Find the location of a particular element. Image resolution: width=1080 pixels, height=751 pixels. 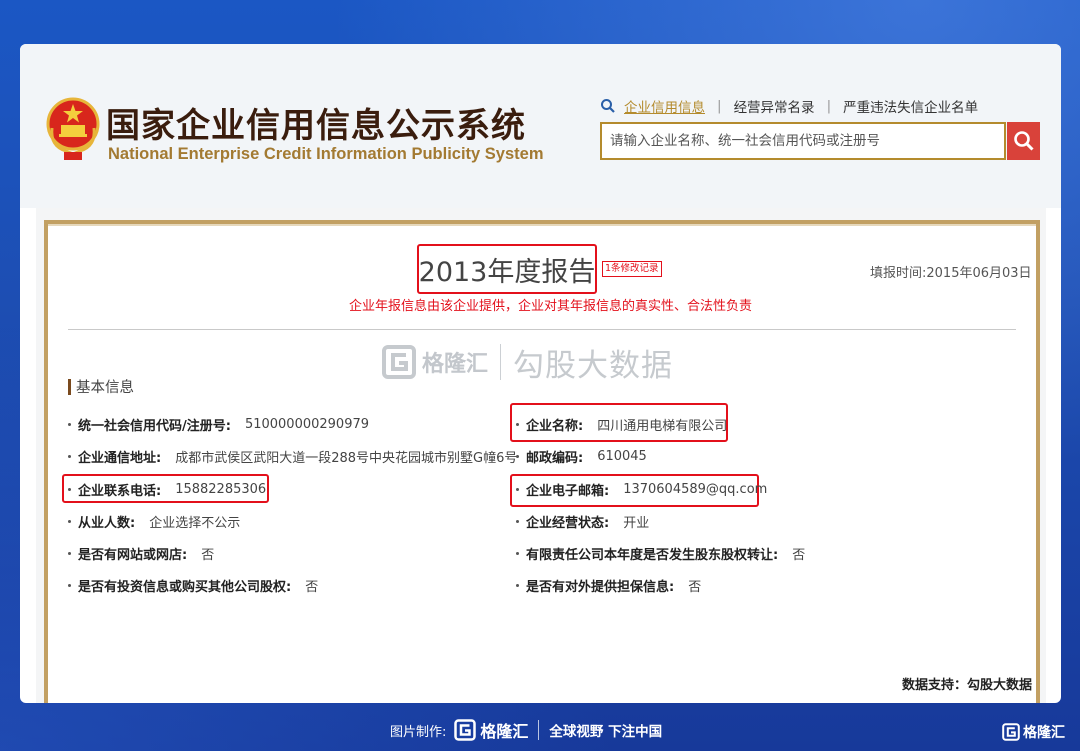

search-button is located at coordinates (1023, 141).